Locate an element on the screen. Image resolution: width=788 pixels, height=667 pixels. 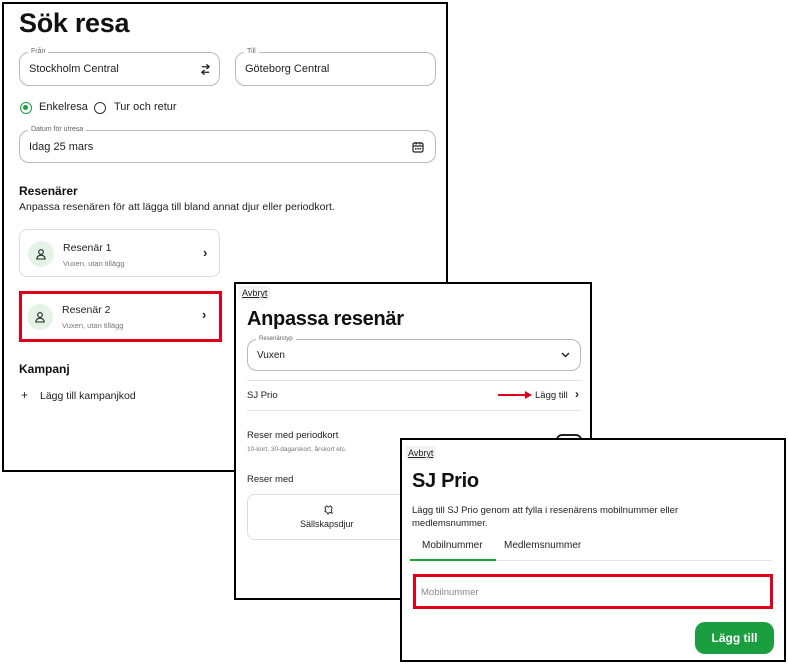
traveler-type-label: Resenärstyp is located at coordinates (276, 339).